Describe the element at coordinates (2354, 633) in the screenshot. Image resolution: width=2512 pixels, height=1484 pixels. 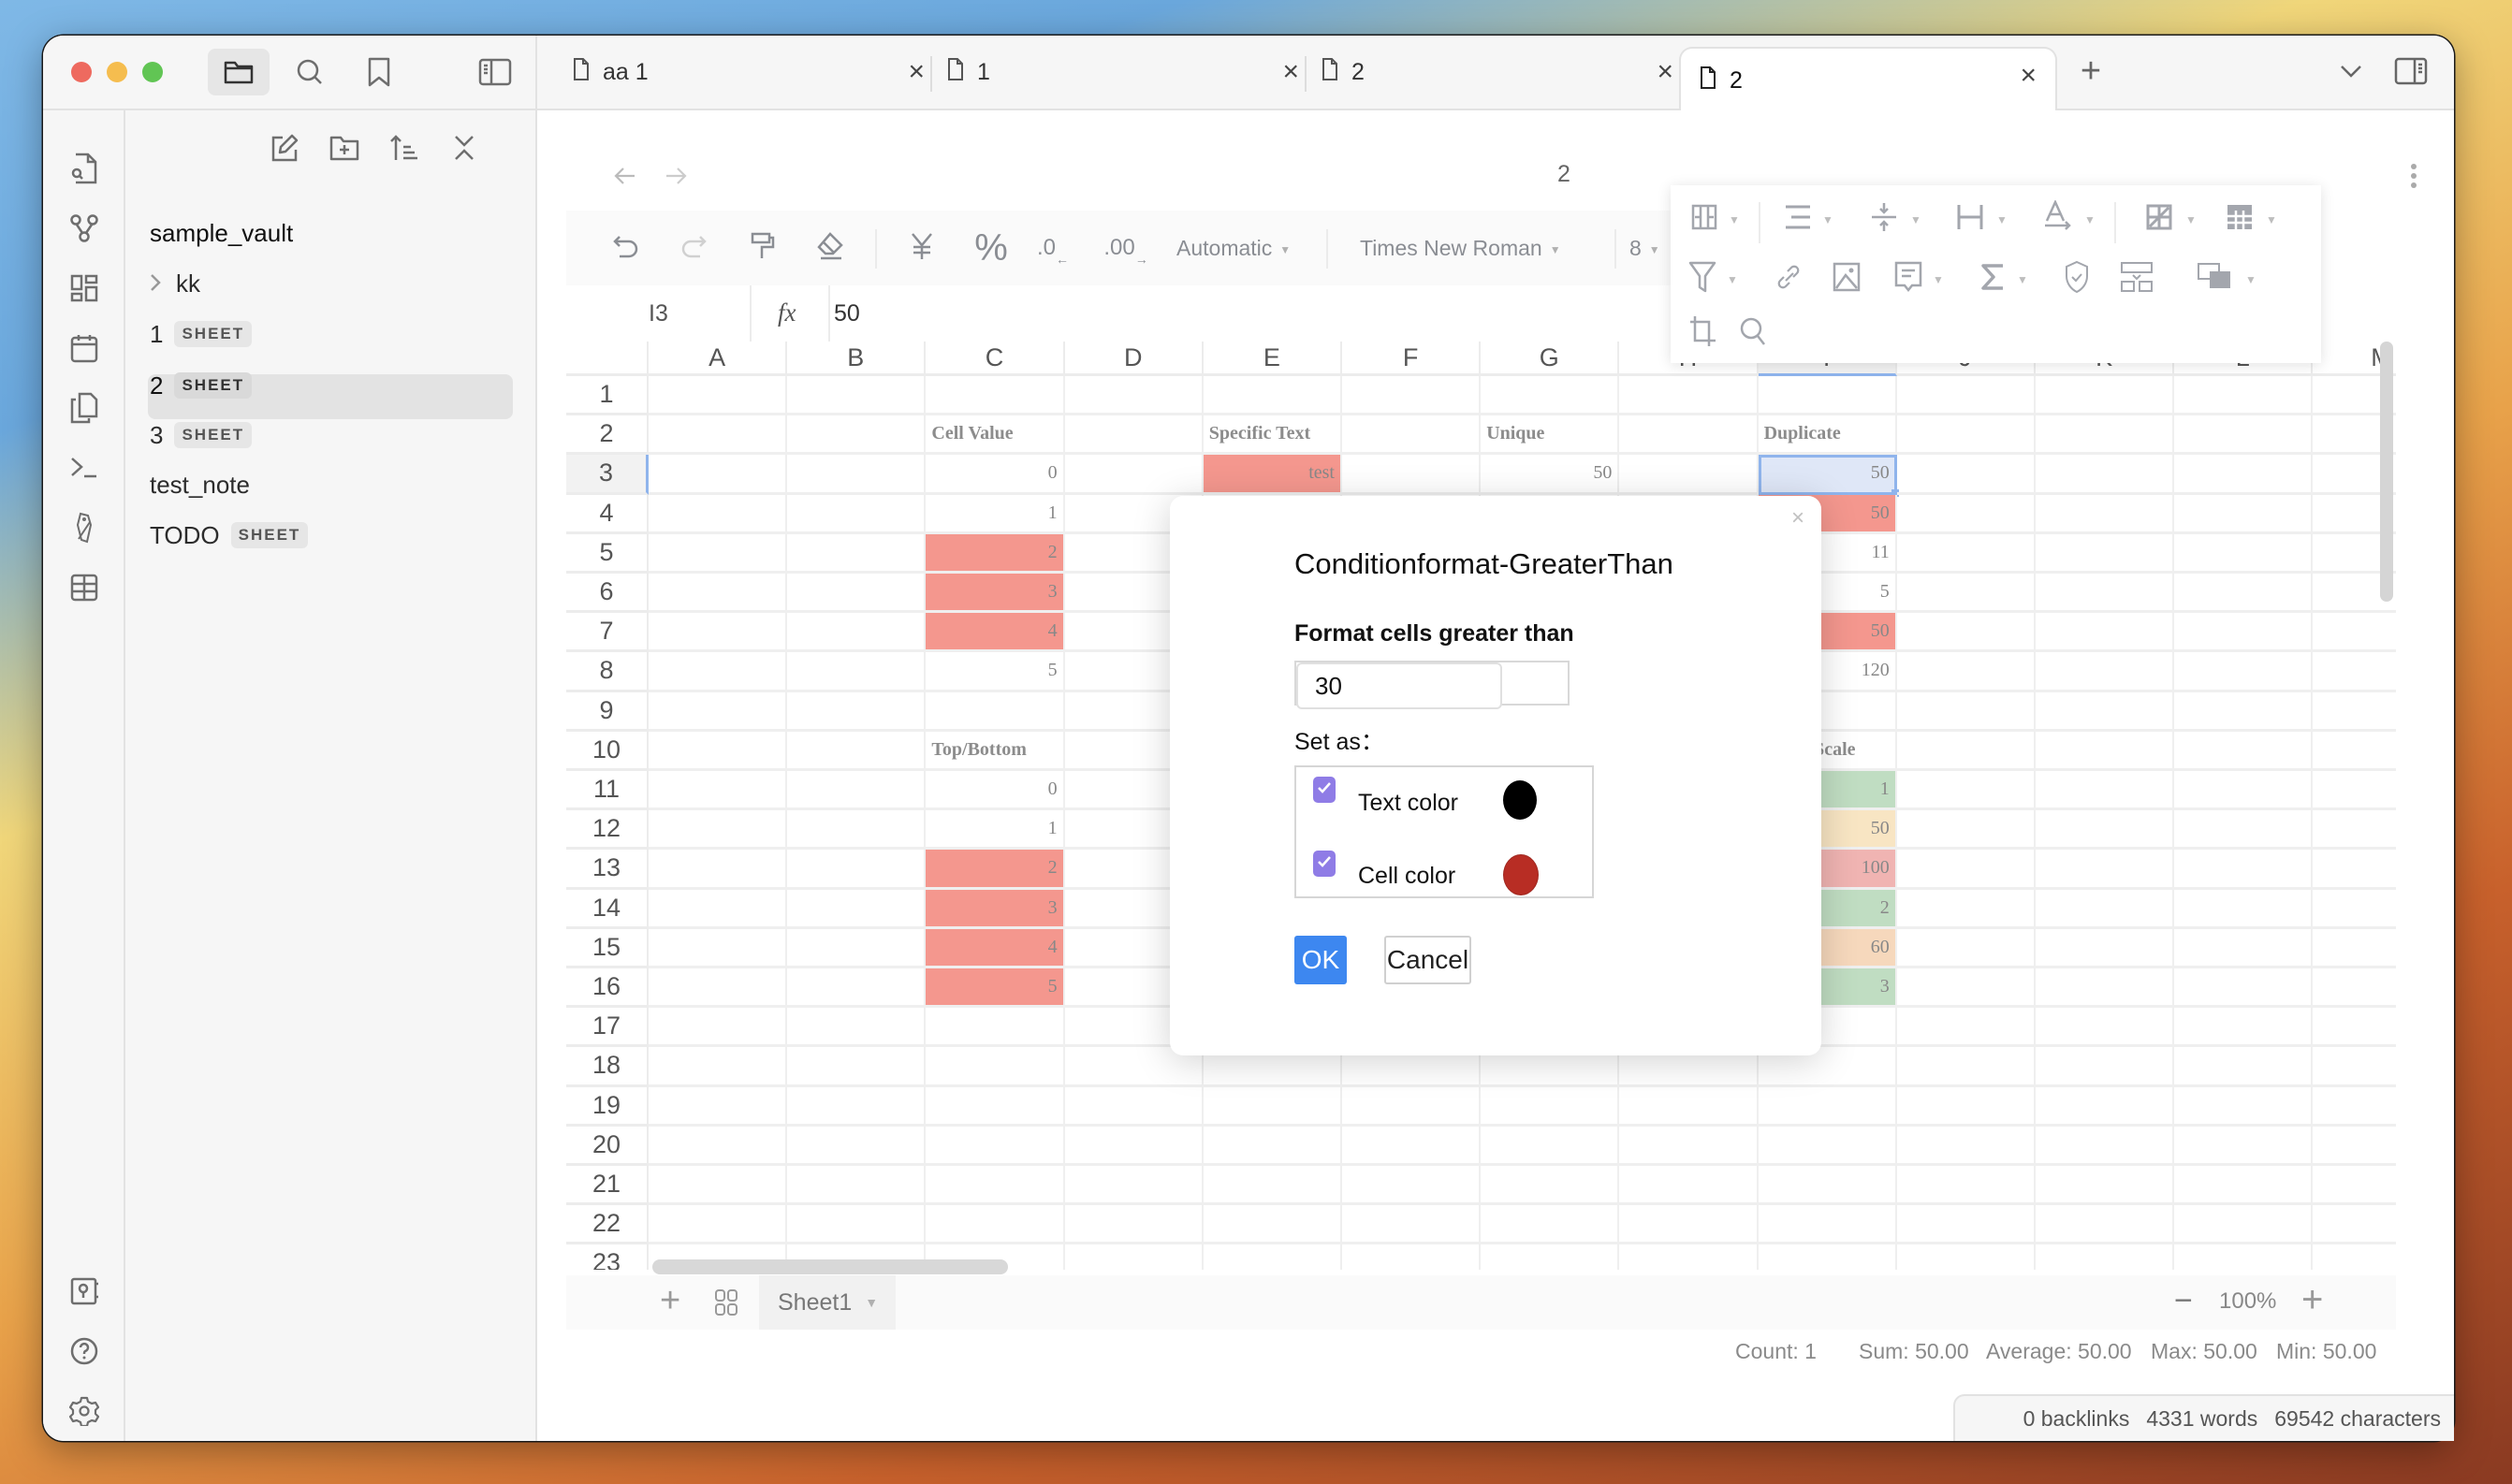
I see `cell-M7` at that location.